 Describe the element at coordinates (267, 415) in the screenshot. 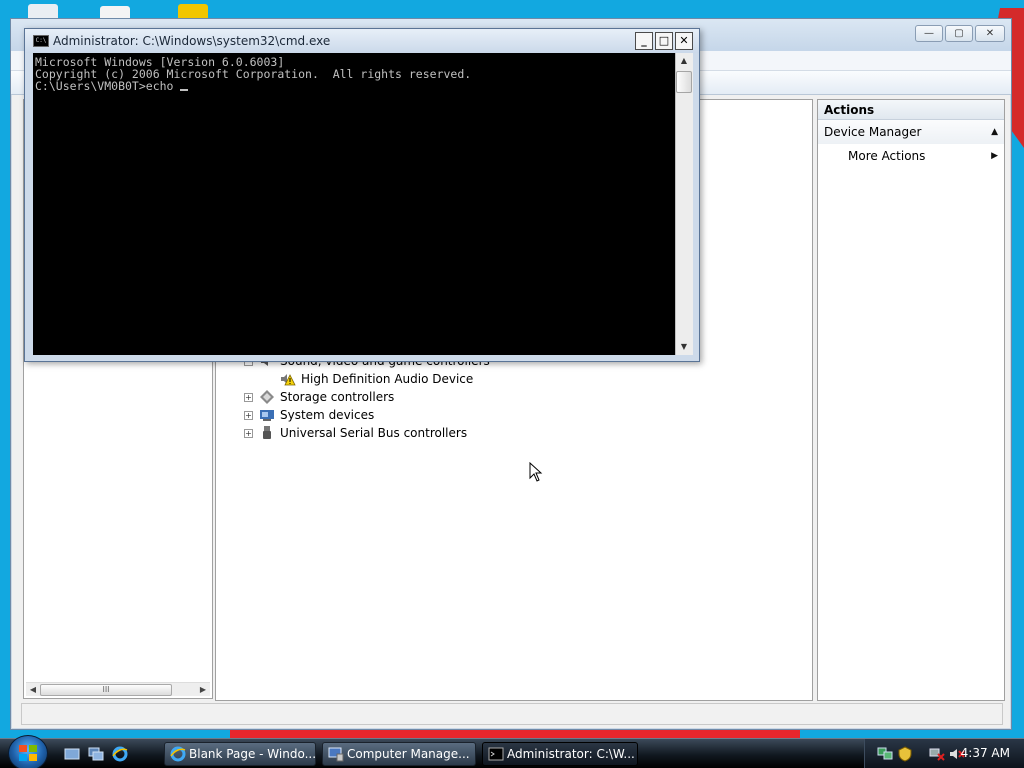

I see `system-devices-icon` at that location.